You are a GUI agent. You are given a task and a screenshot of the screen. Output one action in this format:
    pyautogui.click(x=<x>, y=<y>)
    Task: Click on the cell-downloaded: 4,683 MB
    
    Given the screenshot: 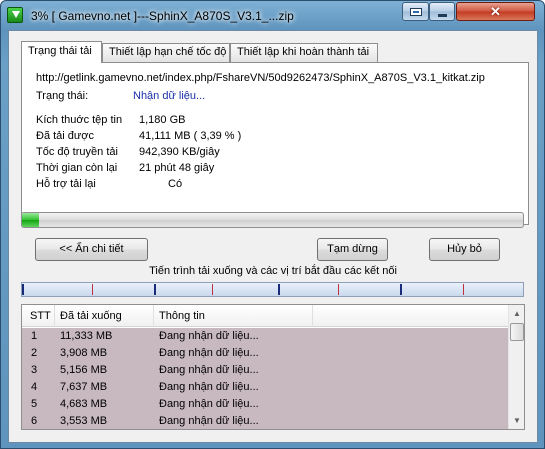 What is the action you would take?
    pyautogui.click(x=84, y=404)
    